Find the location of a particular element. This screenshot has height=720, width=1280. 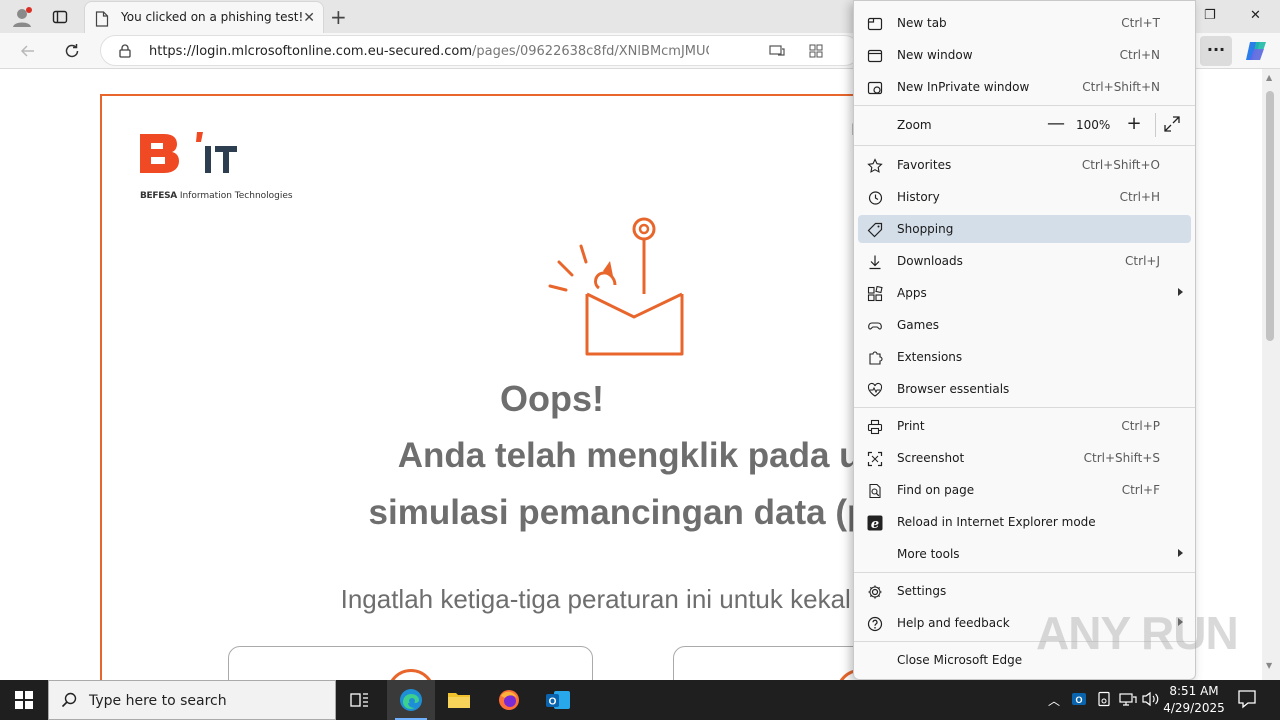

back-arrow-icon is located at coordinates (28, 51).